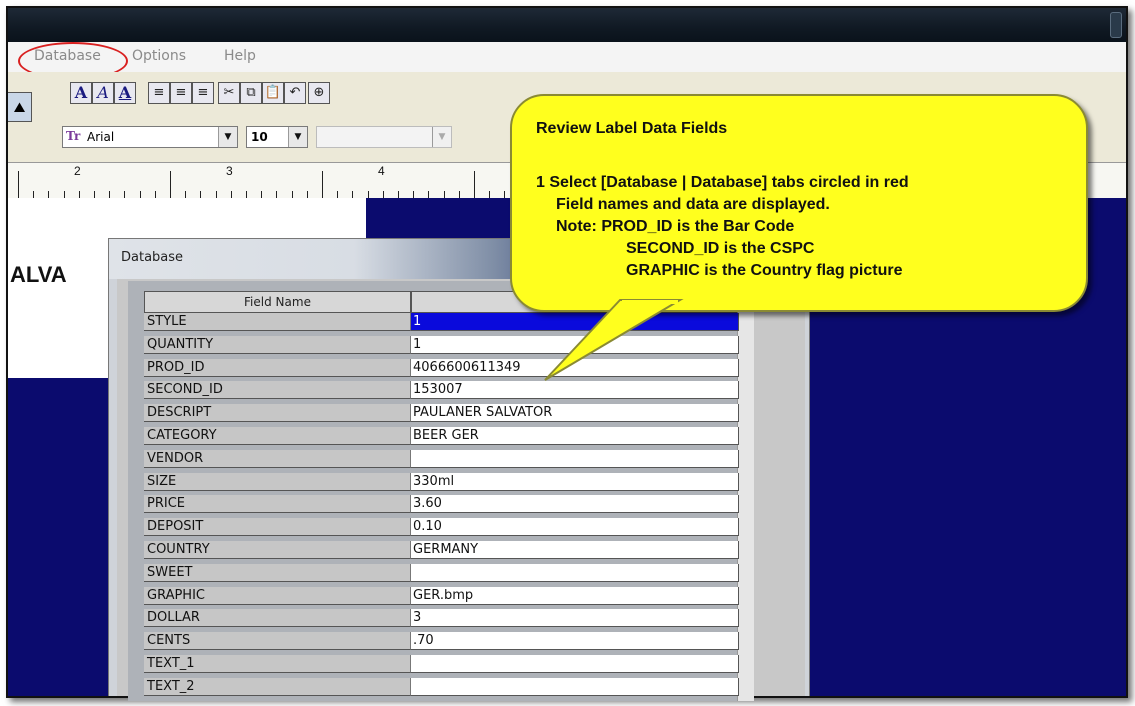 The height and width of the screenshot is (706, 1135). I want to click on italic-button: A, so click(103, 93).